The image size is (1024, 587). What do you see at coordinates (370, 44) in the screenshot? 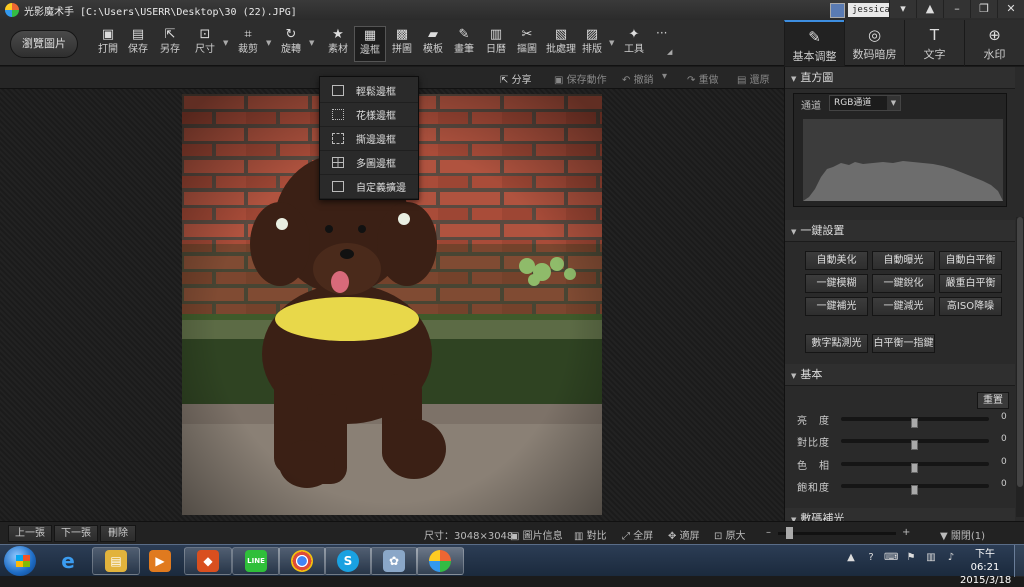
I see `tool-frame: ▦ 邊框` at bounding box center [370, 44].